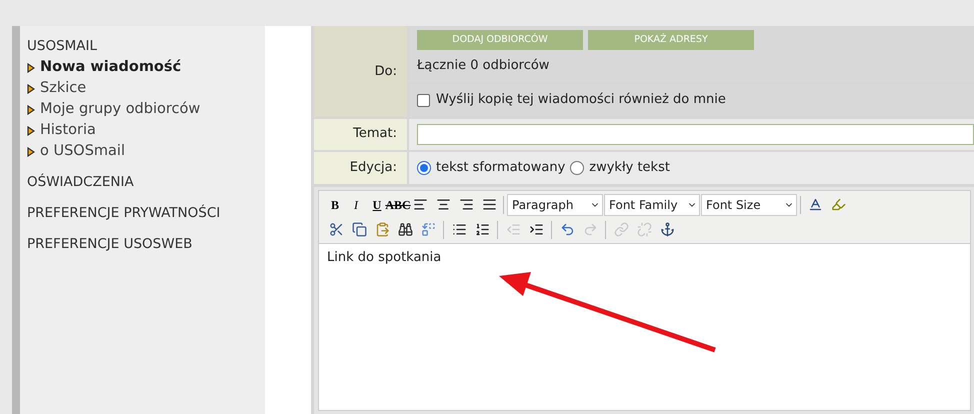  What do you see at coordinates (483, 66) in the screenshot?
I see `recipient-count: Łącznie 0 odbiorców` at bounding box center [483, 66].